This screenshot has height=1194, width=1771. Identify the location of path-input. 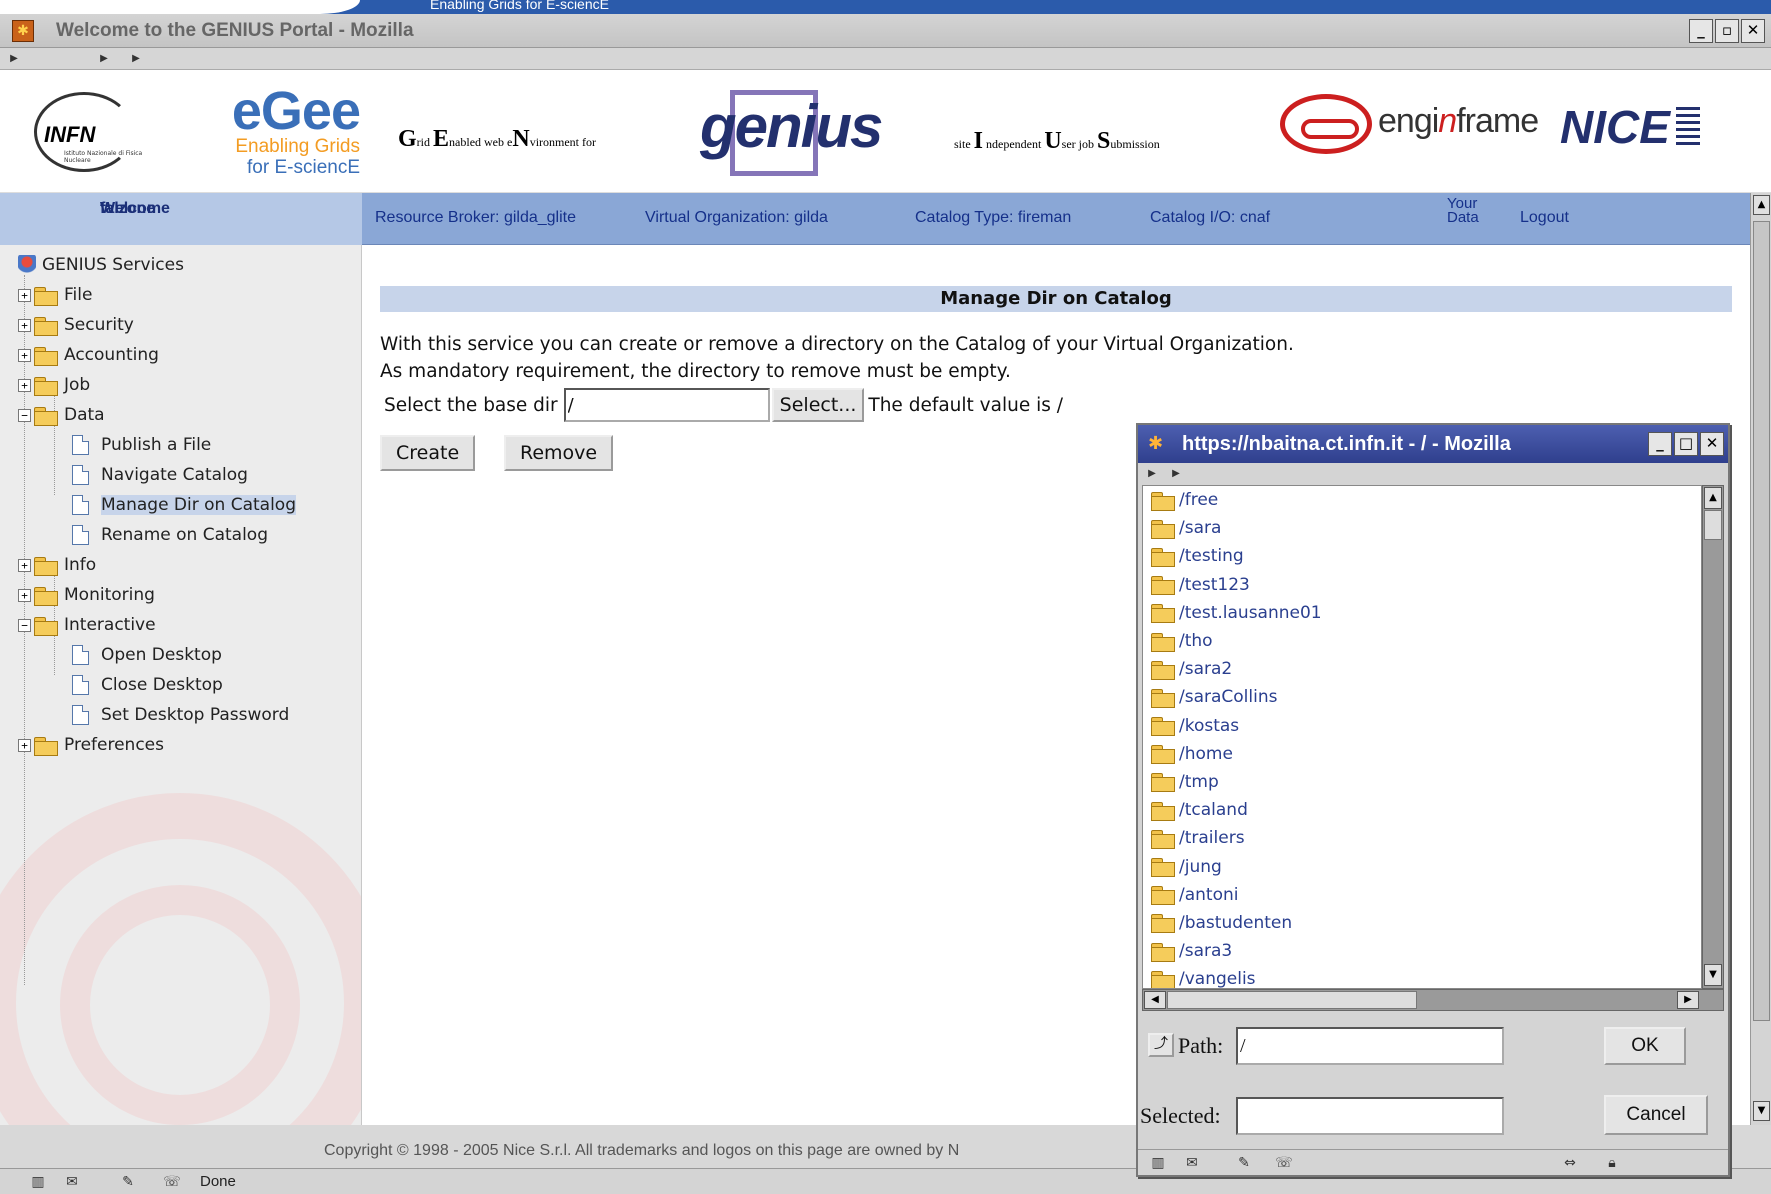
(1370, 1046).